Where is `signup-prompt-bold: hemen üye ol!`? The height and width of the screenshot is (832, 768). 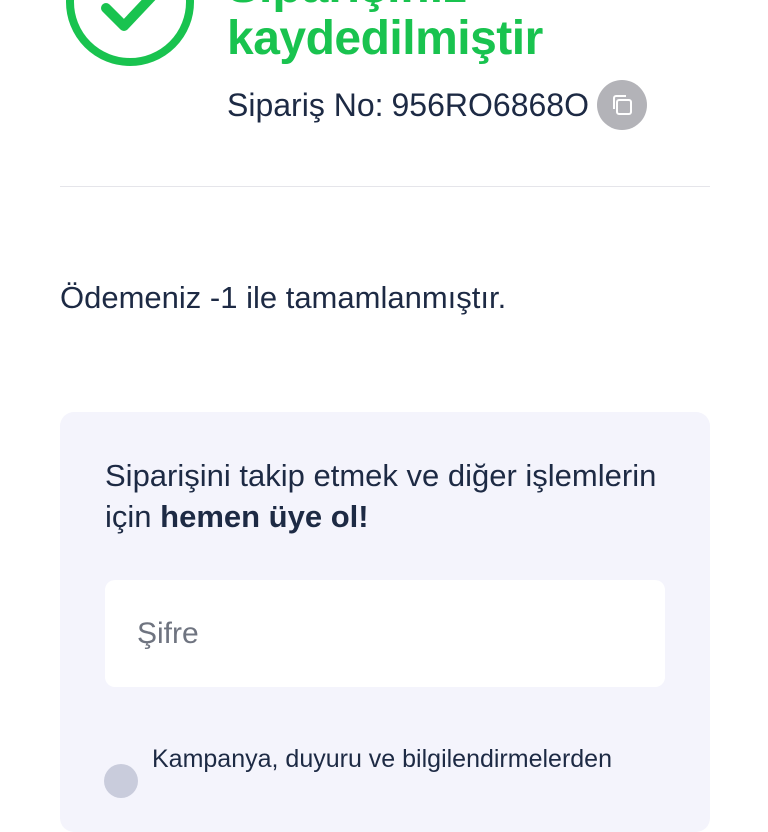 signup-prompt-bold: hemen üye ol! is located at coordinates (264, 516).